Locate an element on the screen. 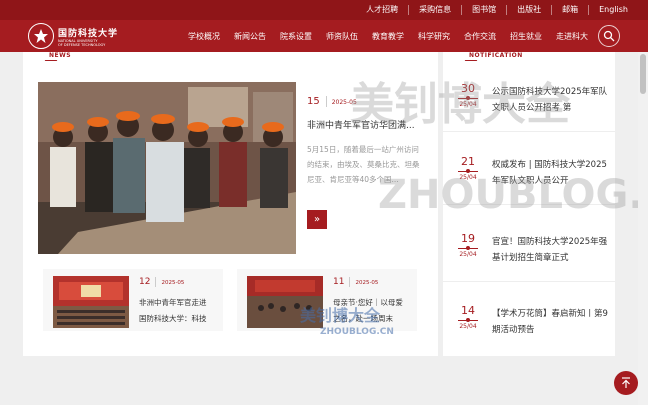 Image resolution: width=648 pixels, height=405 pixels. notice-day: 21 is located at coordinates (468, 161).